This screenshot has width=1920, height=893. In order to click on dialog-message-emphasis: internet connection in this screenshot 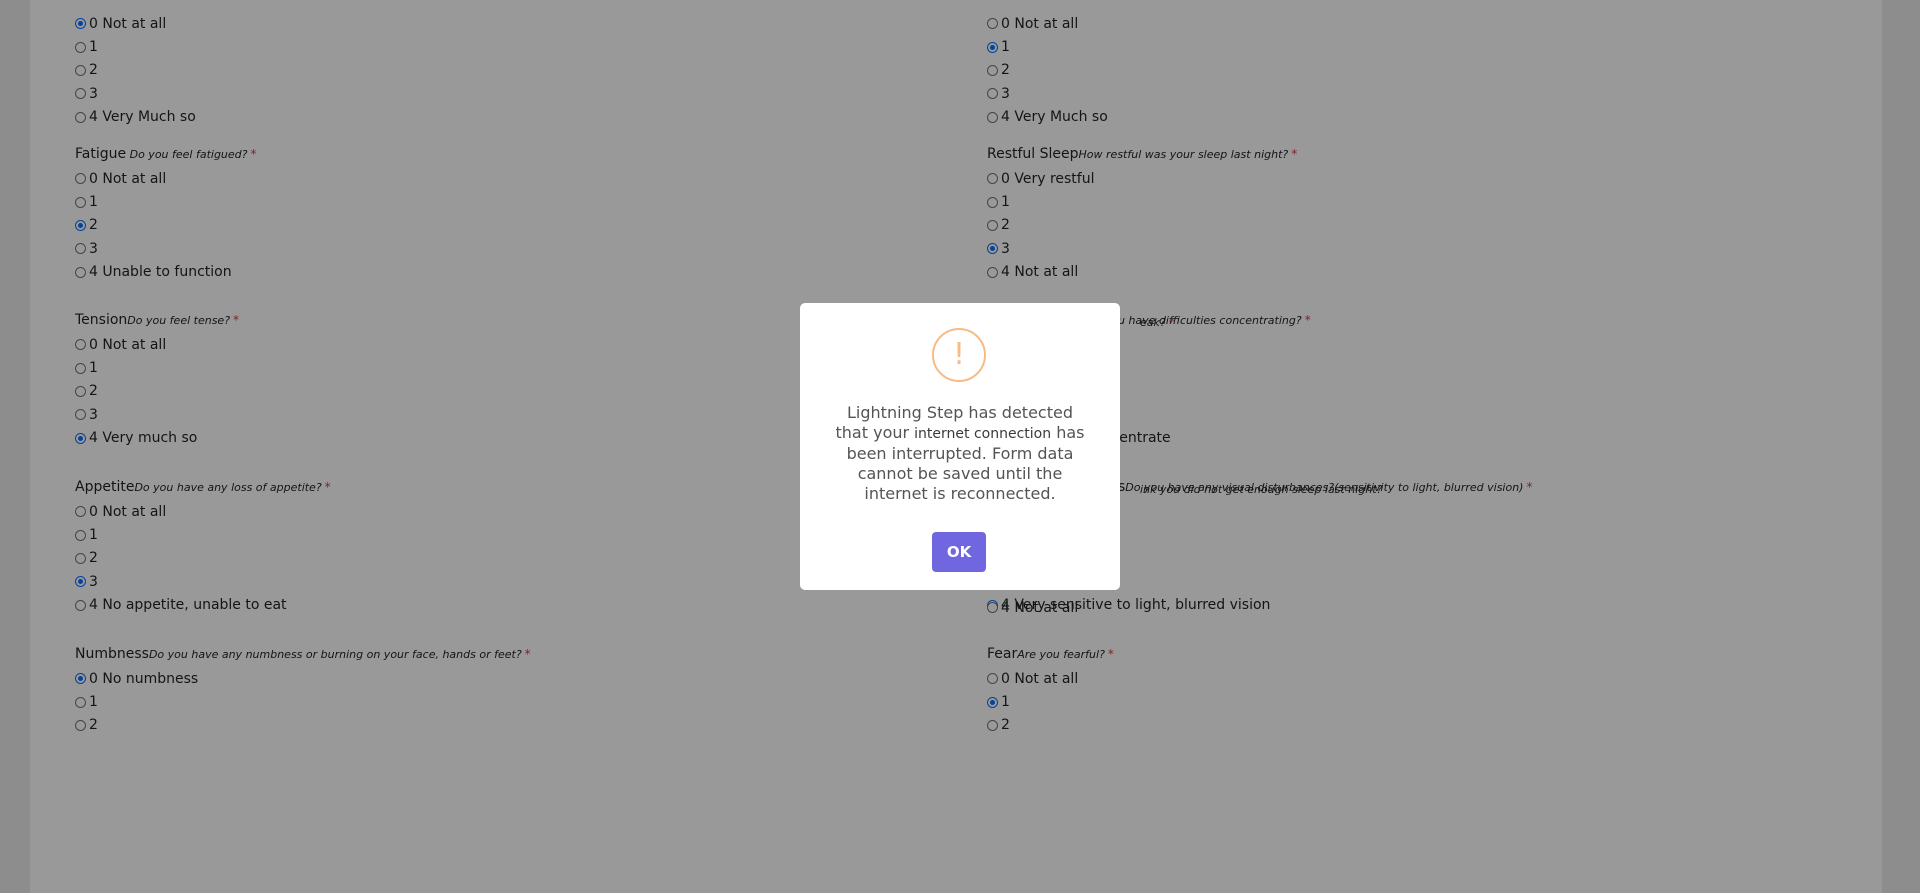, I will do `click(983, 434)`.